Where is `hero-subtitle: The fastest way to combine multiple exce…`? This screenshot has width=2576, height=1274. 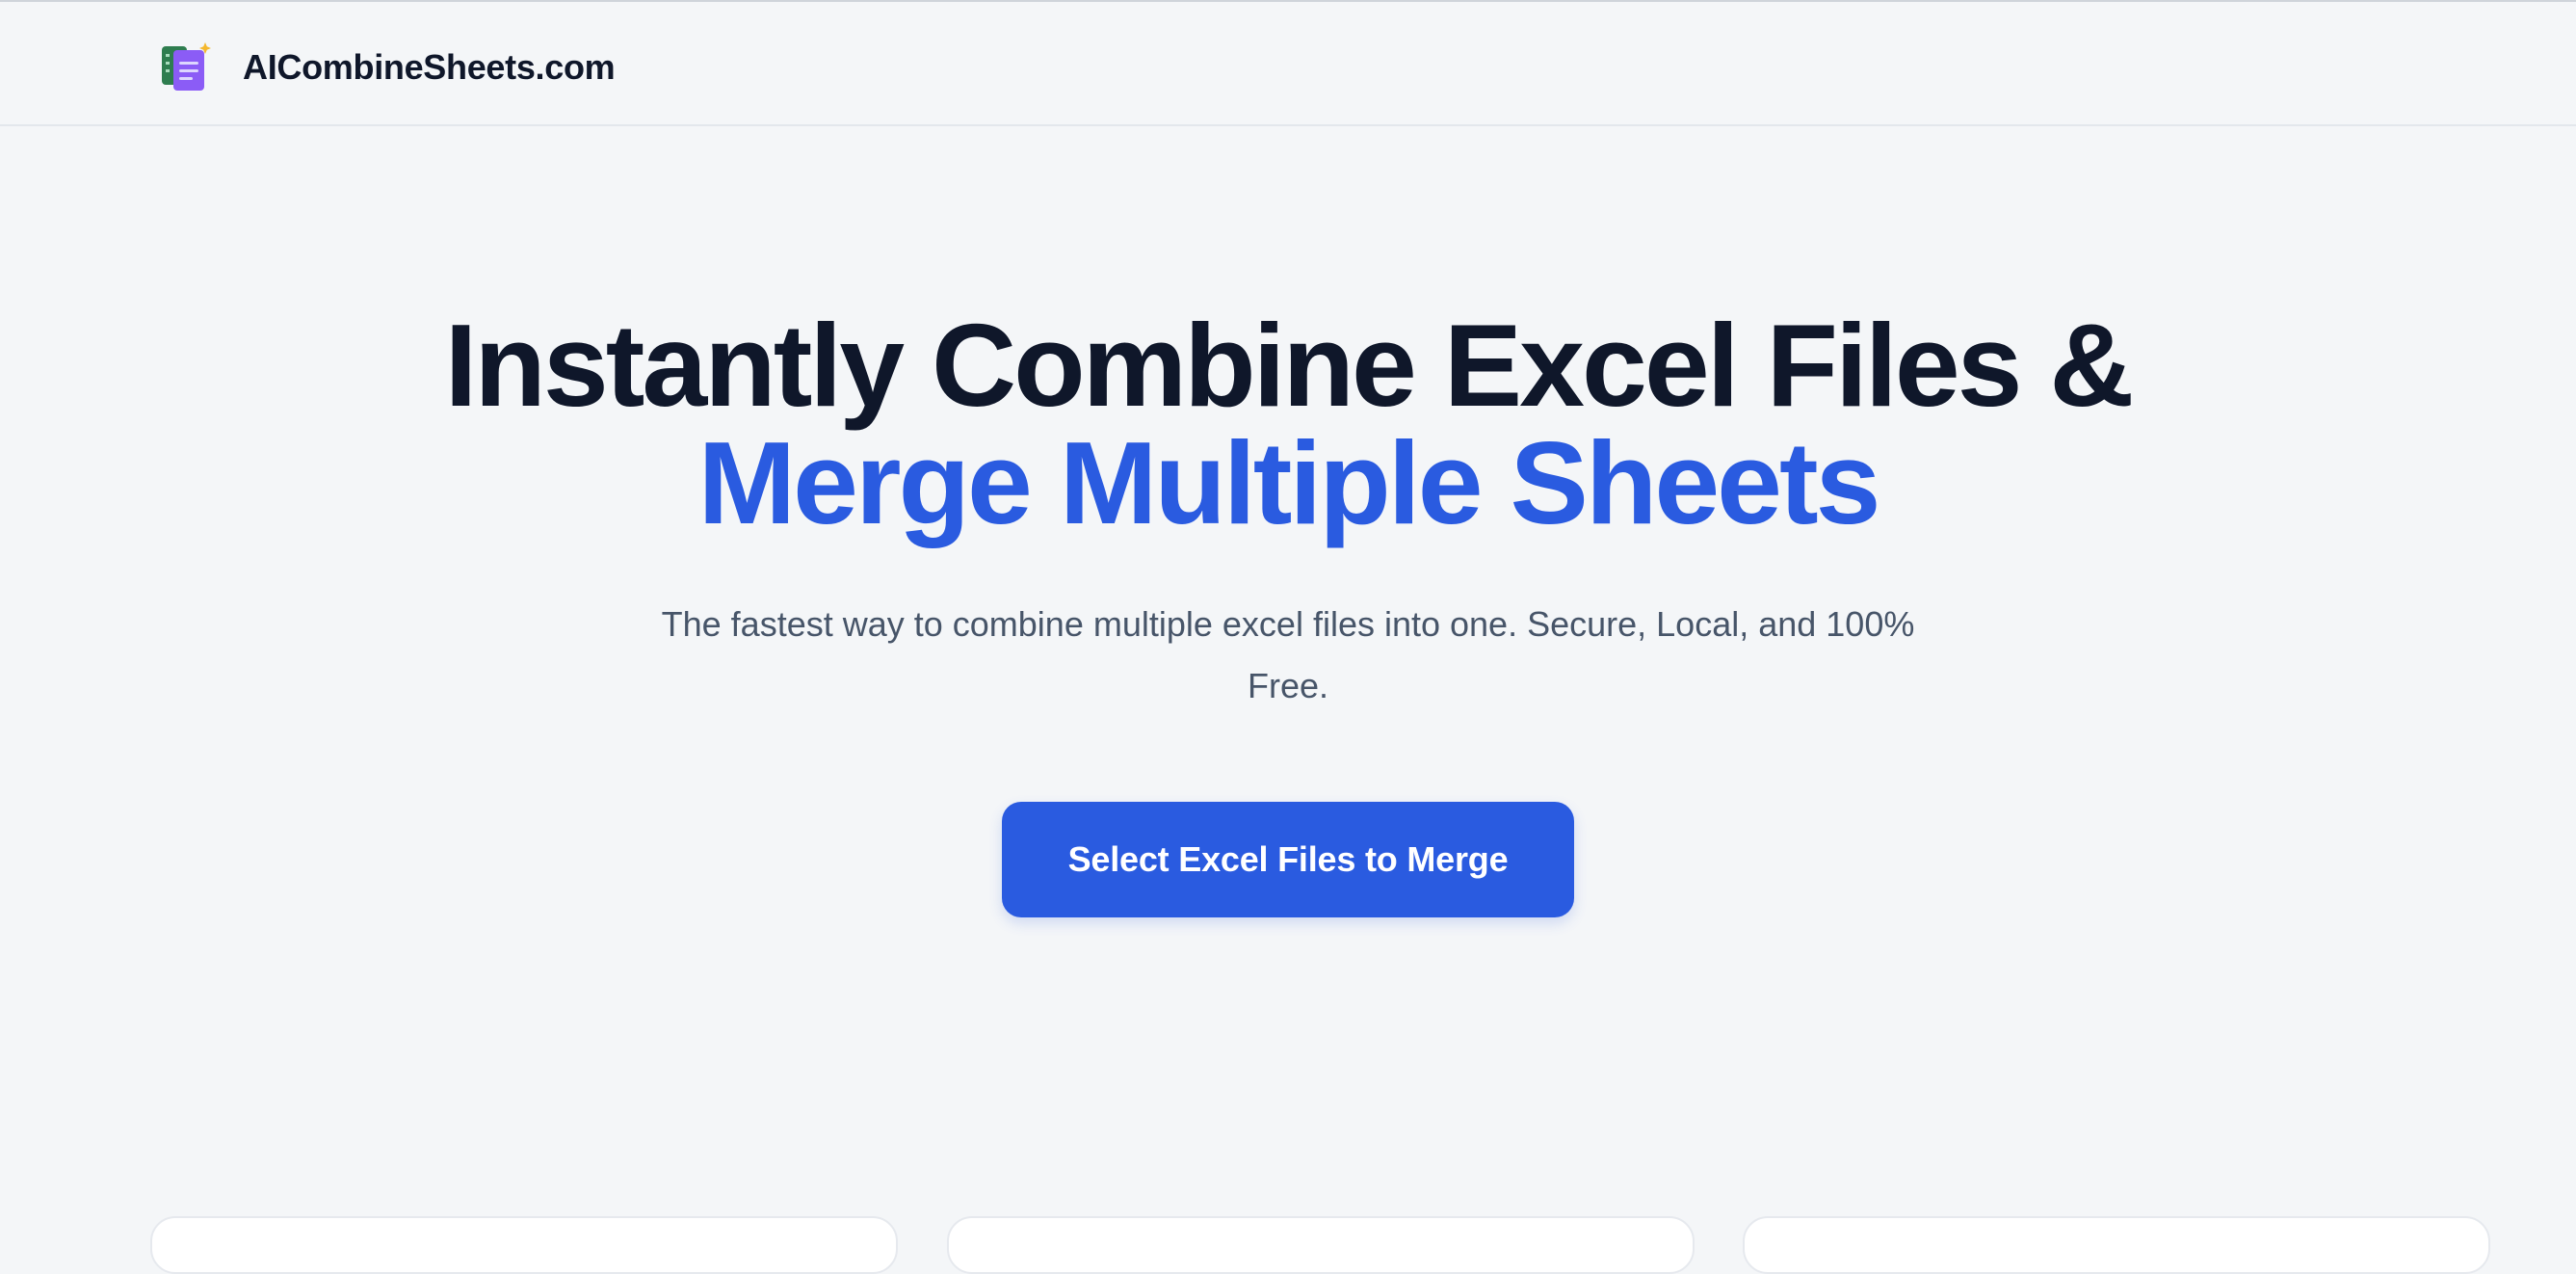 hero-subtitle: The fastest way to combine multiple exce… is located at coordinates (1288, 654).